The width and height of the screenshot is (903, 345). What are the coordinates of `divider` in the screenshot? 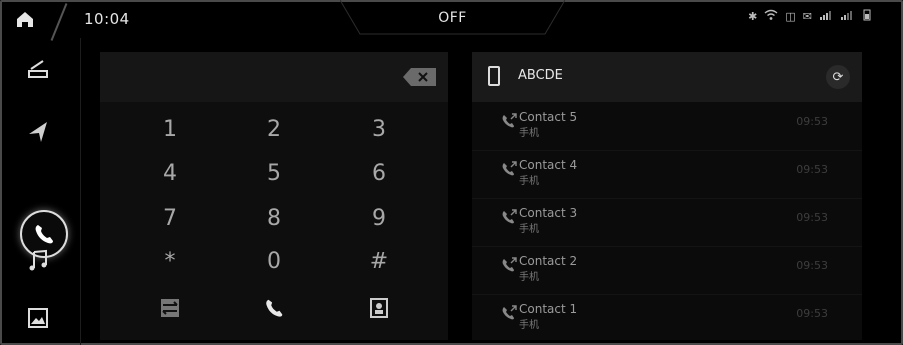 It's located at (59, 22).